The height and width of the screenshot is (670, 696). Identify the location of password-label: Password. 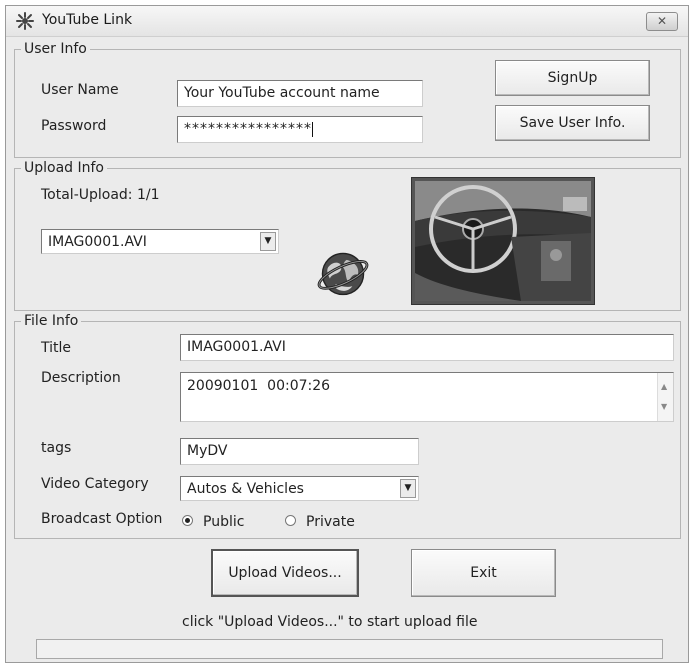
(74, 126).